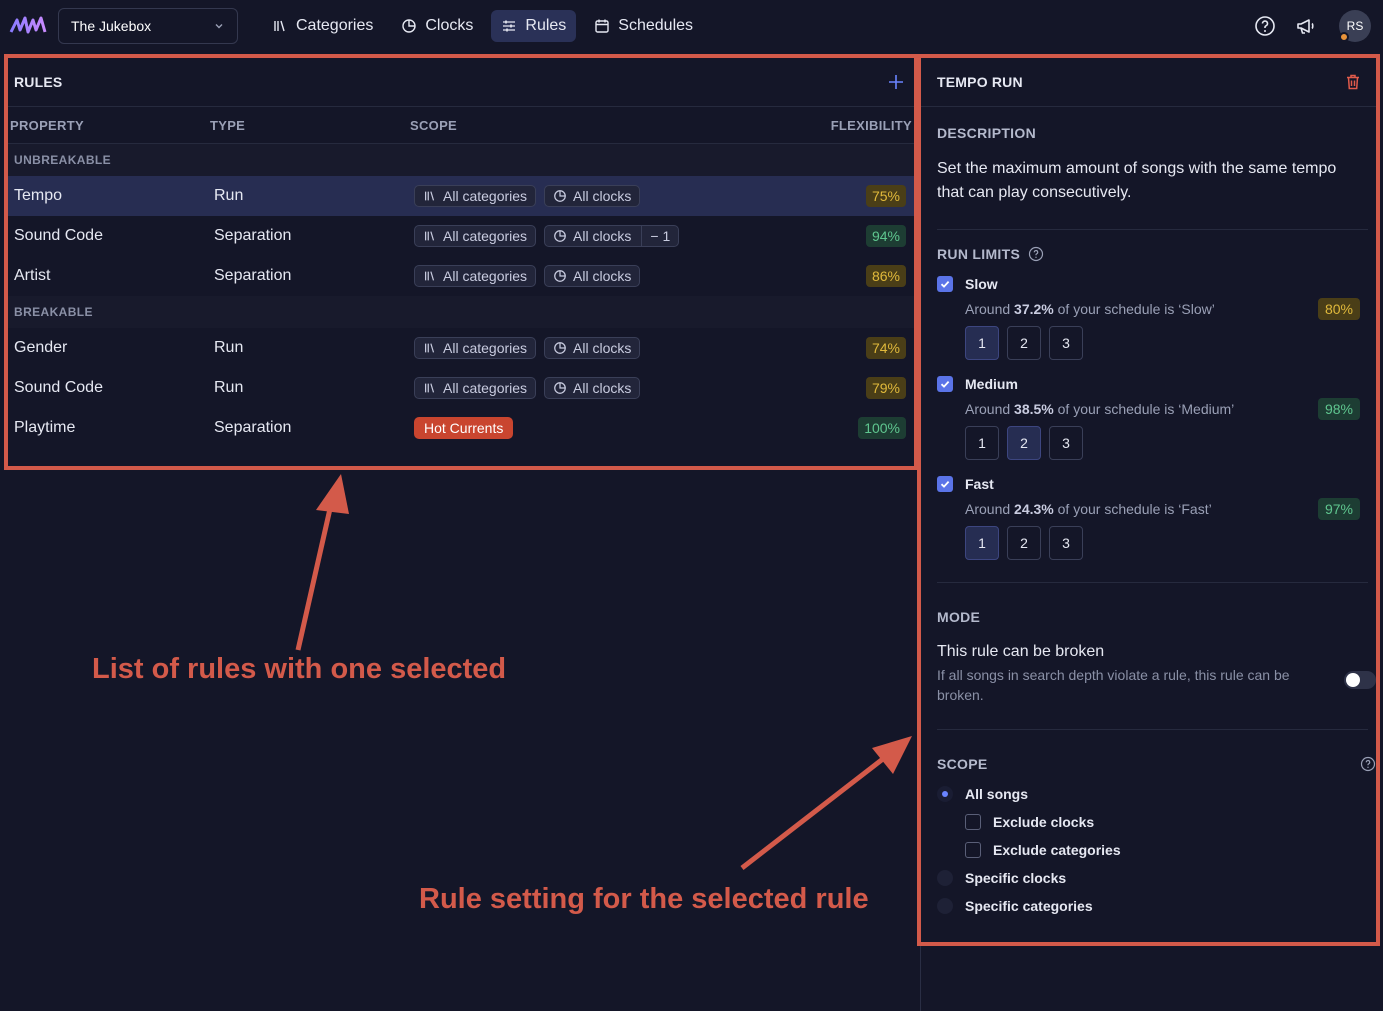  What do you see at coordinates (644, 899) in the screenshot?
I see `annotation-rule-settings: Rule setting for the selected rule` at bounding box center [644, 899].